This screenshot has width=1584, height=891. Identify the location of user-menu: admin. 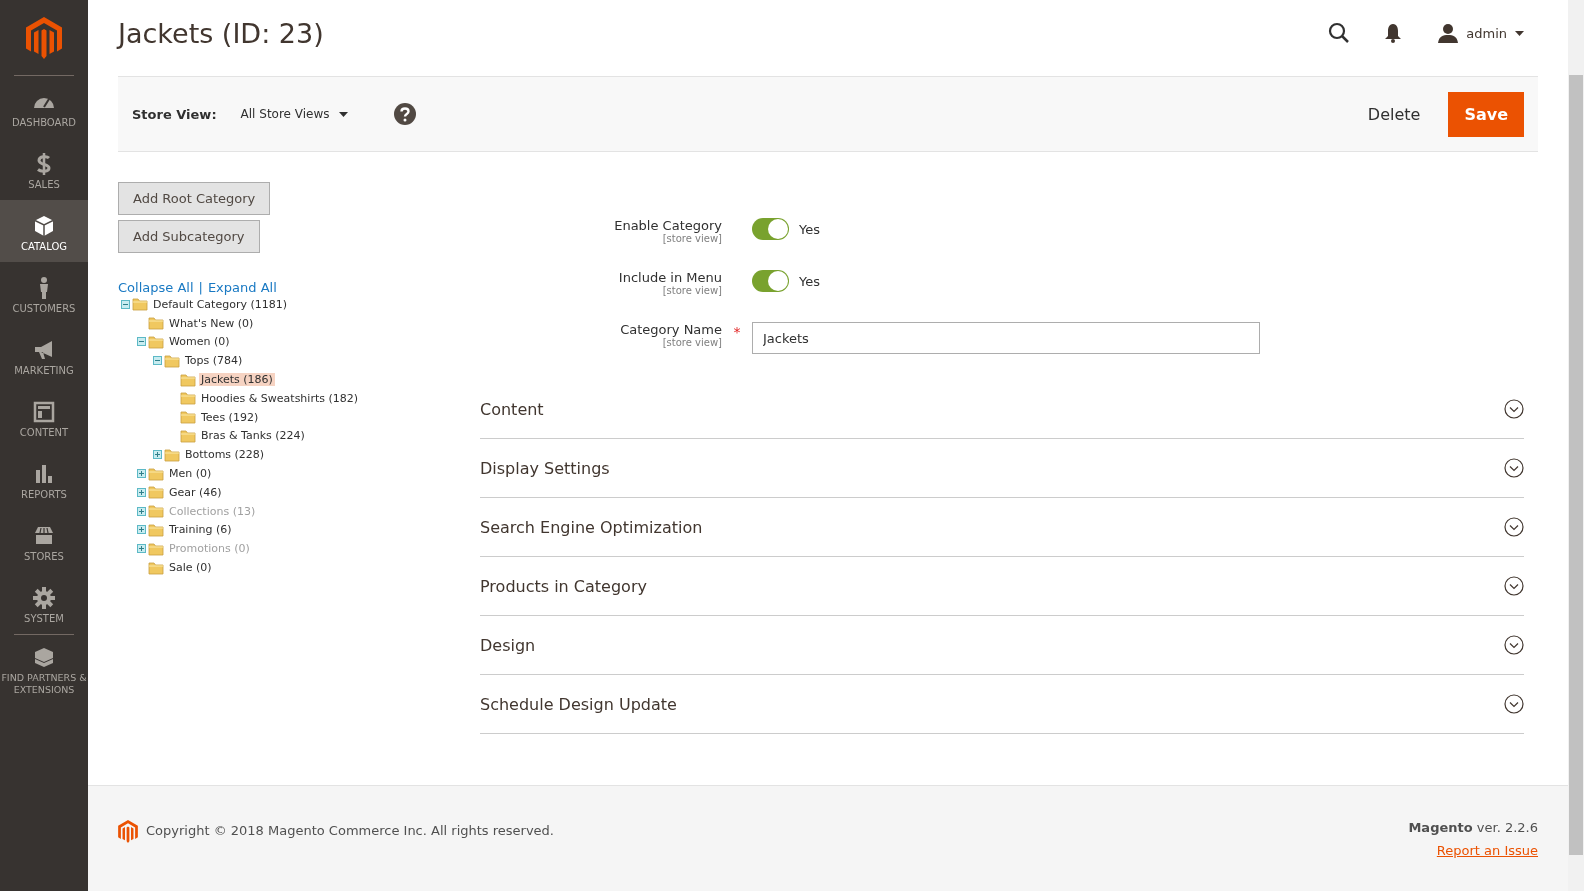
(1481, 33).